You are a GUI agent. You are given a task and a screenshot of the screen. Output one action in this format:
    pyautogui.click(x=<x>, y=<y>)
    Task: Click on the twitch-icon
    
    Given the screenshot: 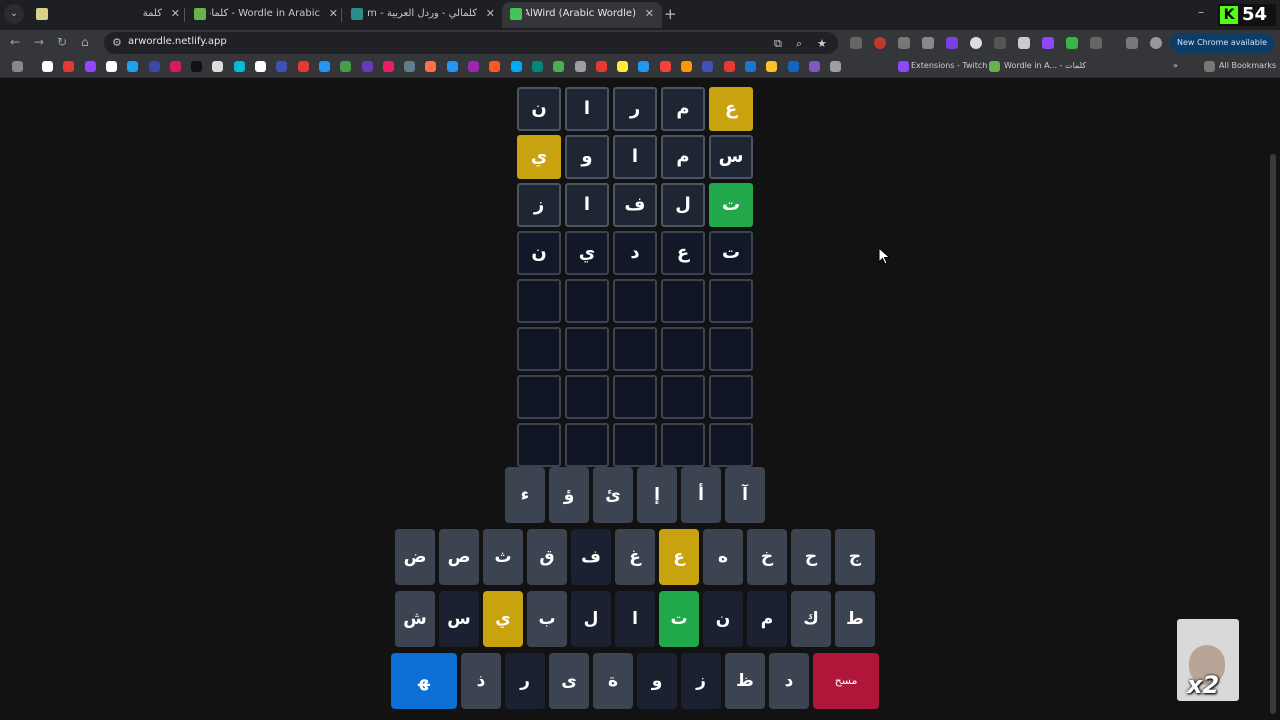 What is the action you would take?
    pyautogui.click(x=903, y=66)
    